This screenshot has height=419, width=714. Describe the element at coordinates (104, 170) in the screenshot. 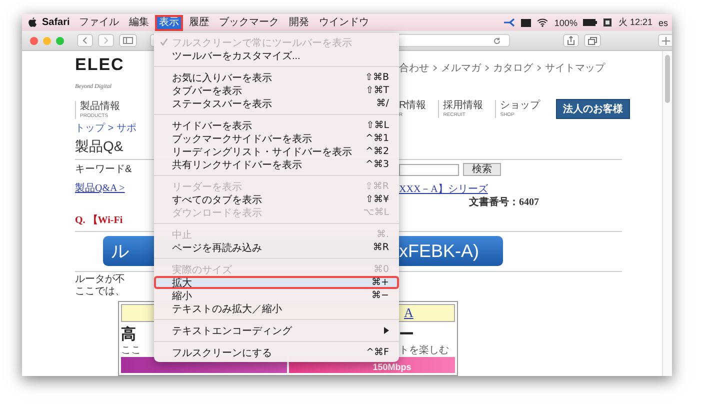

I see `keyword-label: キーワード&` at that location.